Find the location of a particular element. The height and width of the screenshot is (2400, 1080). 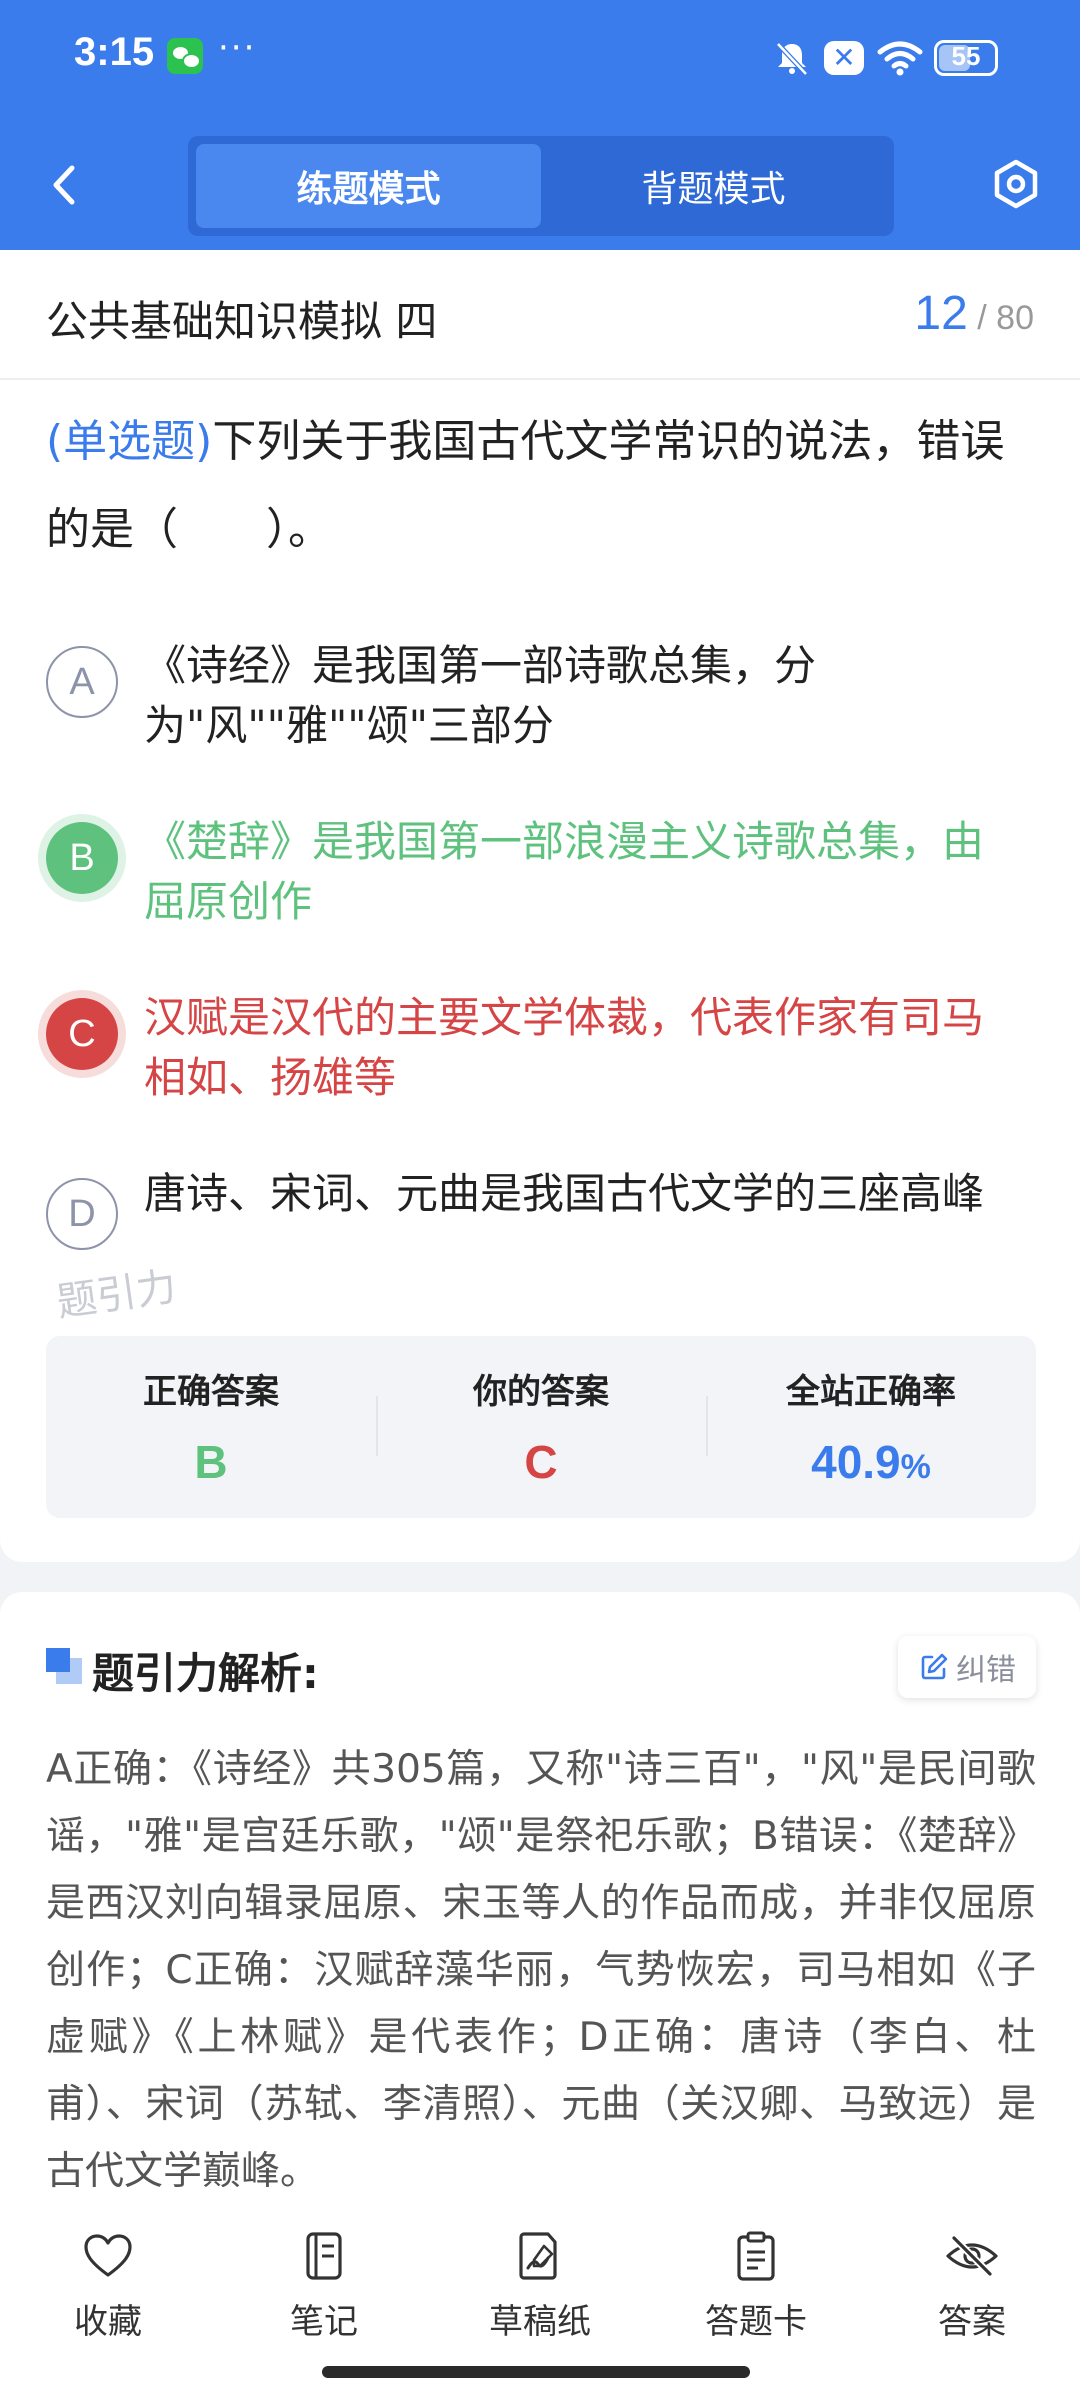

analysis-title: 题引力解析: is located at coordinates (205, 1673).